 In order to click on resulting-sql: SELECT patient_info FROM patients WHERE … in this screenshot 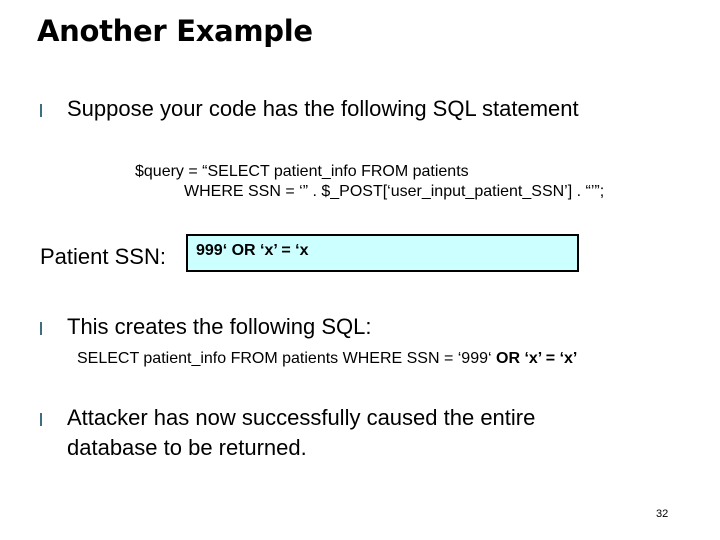, I will do `click(327, 359)`.